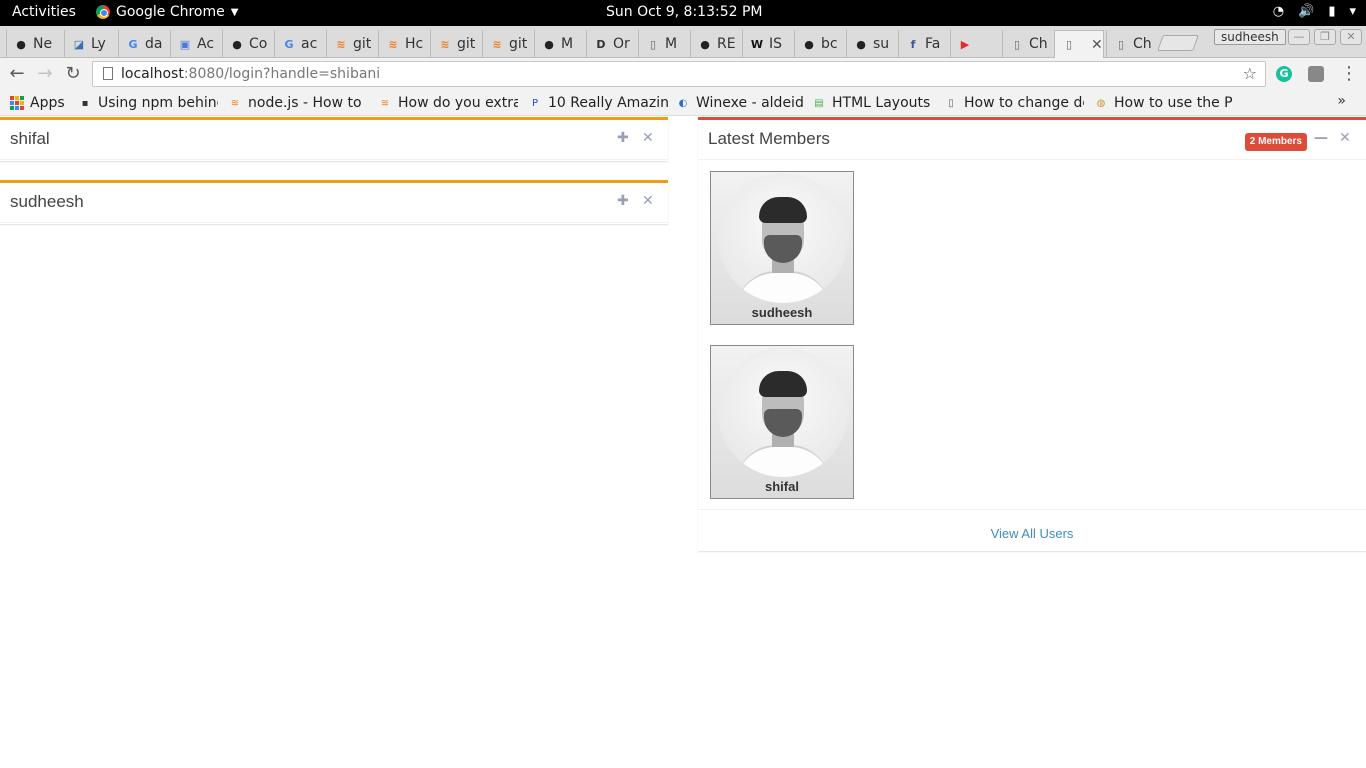  Describe the element at coordinates (819, 44) in the screenshot. I see `browser-tab: ● bc` at that location.